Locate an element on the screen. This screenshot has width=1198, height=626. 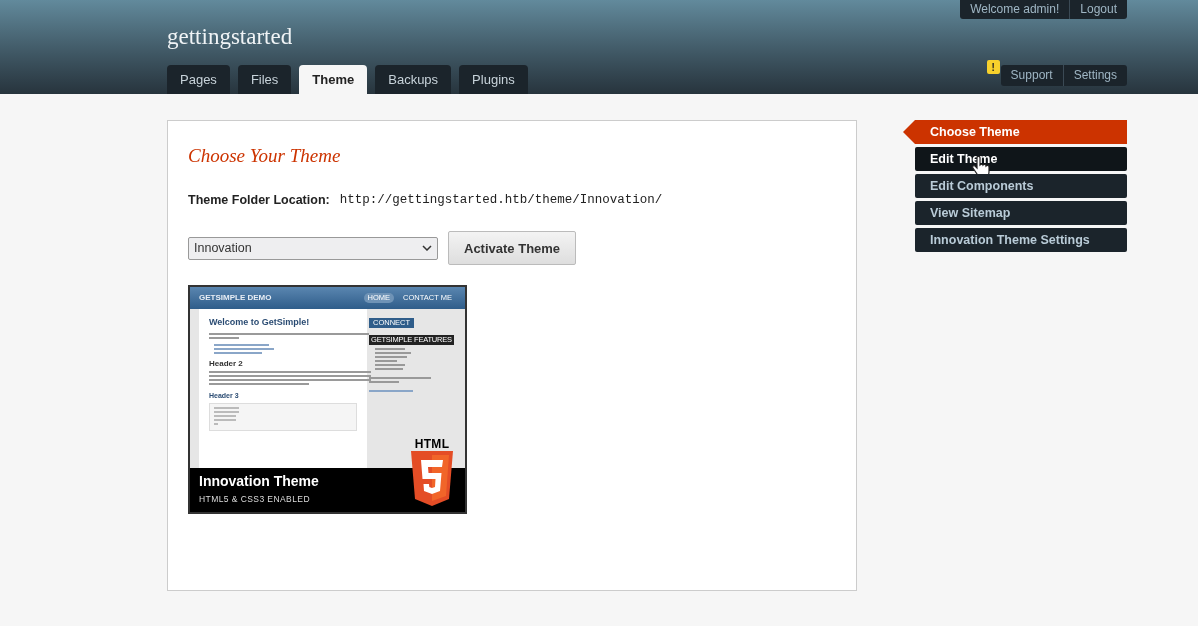
sidebar-item: Choose Theme is located at coordinates (1015, 132).